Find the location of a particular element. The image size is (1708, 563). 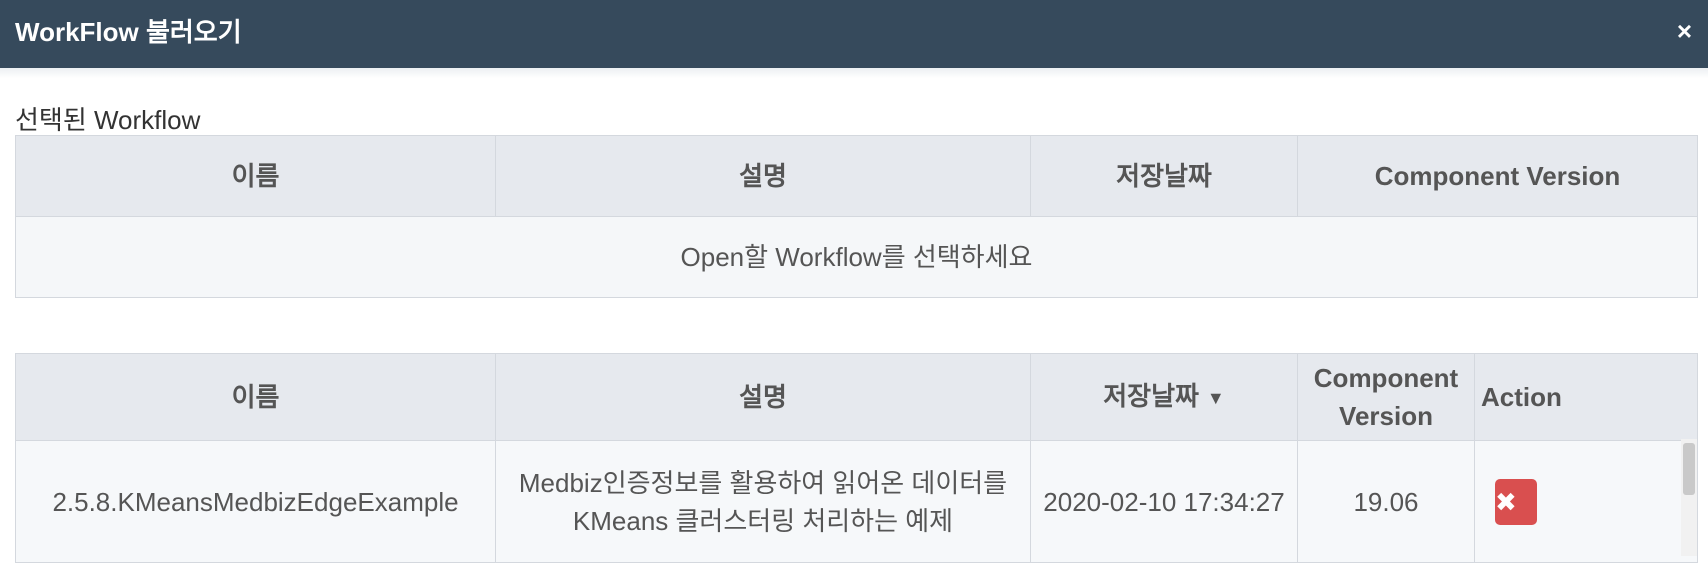

selected-workflow-label: 선택된 Workflow is located at coordinates (108, 120).